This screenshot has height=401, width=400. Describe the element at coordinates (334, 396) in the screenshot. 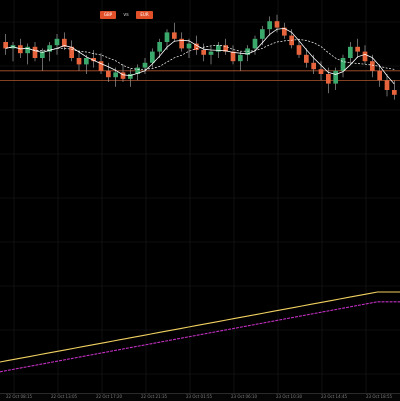

I see `x-tick-label: 23 Oct 14:45` at that location.